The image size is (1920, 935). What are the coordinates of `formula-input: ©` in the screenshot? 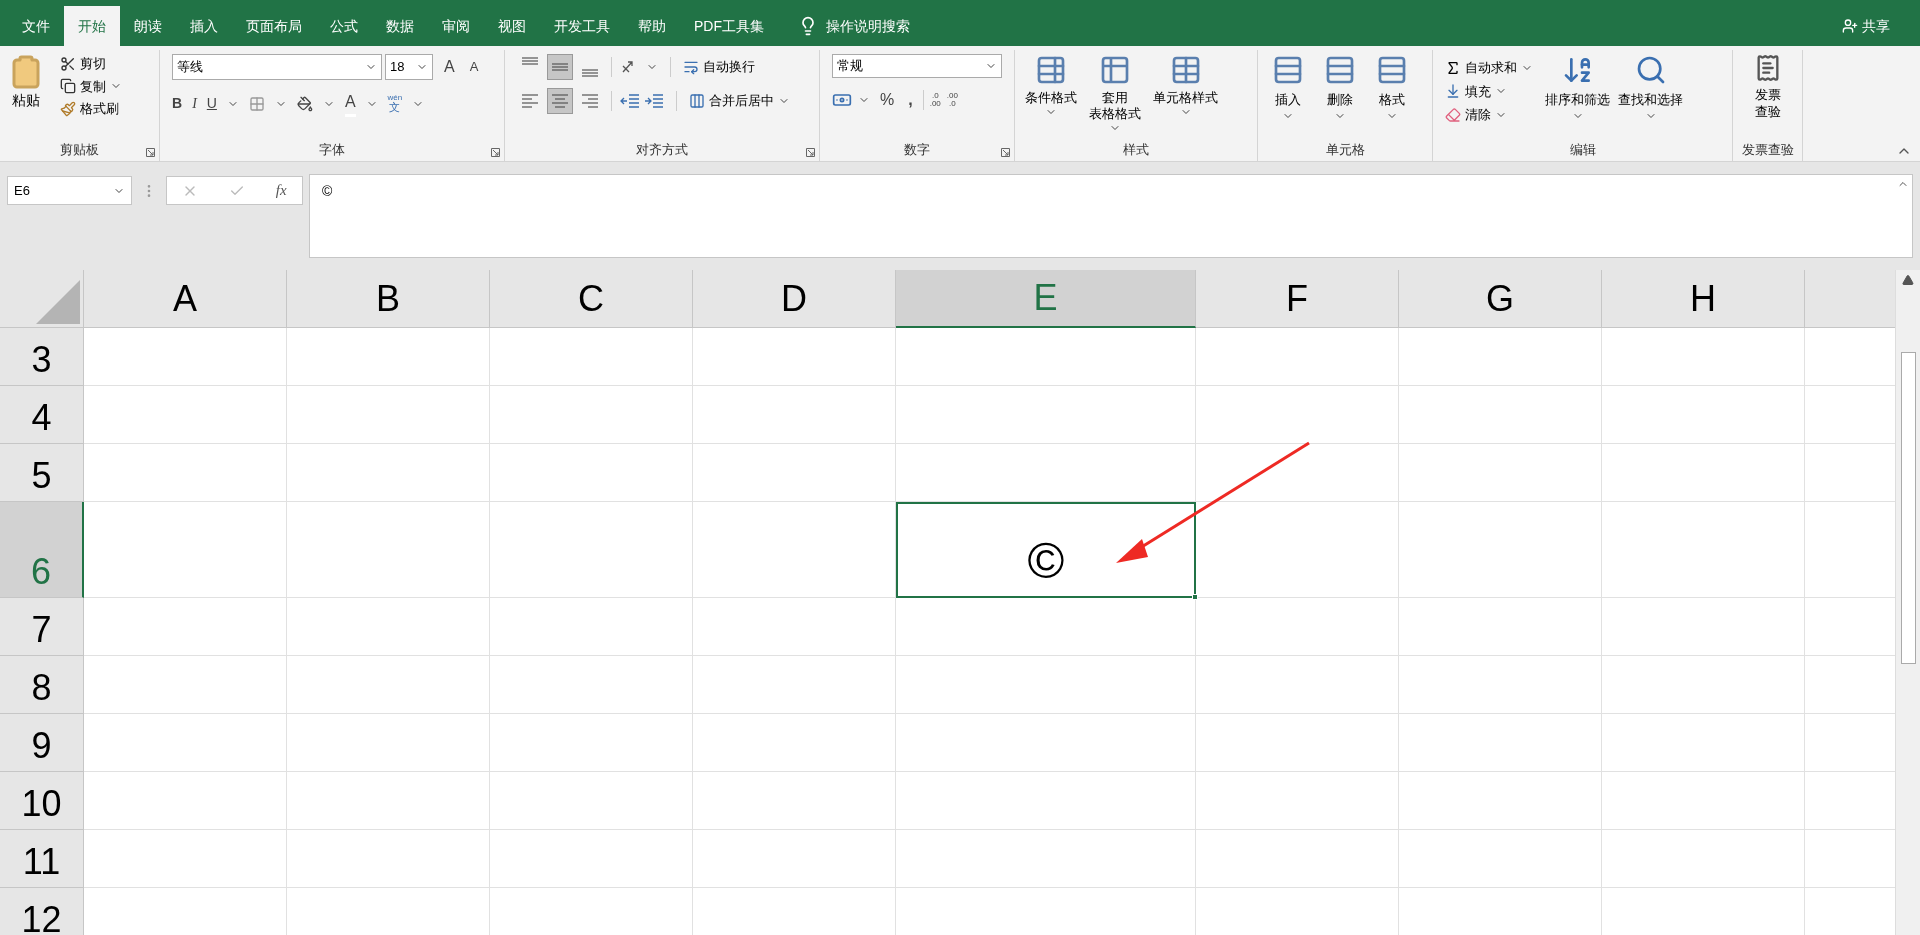 It's located at (1111, 216).